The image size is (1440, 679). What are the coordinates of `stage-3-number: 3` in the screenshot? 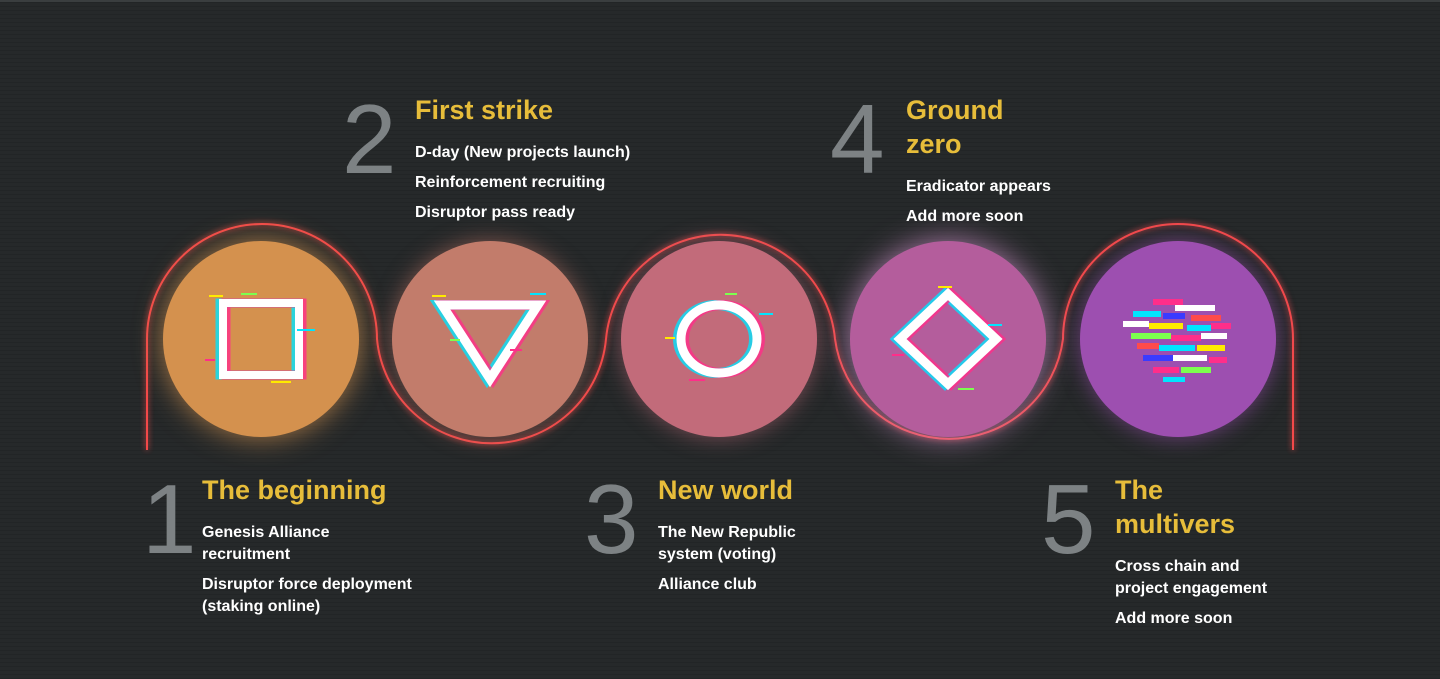 It's located at (611, 519).